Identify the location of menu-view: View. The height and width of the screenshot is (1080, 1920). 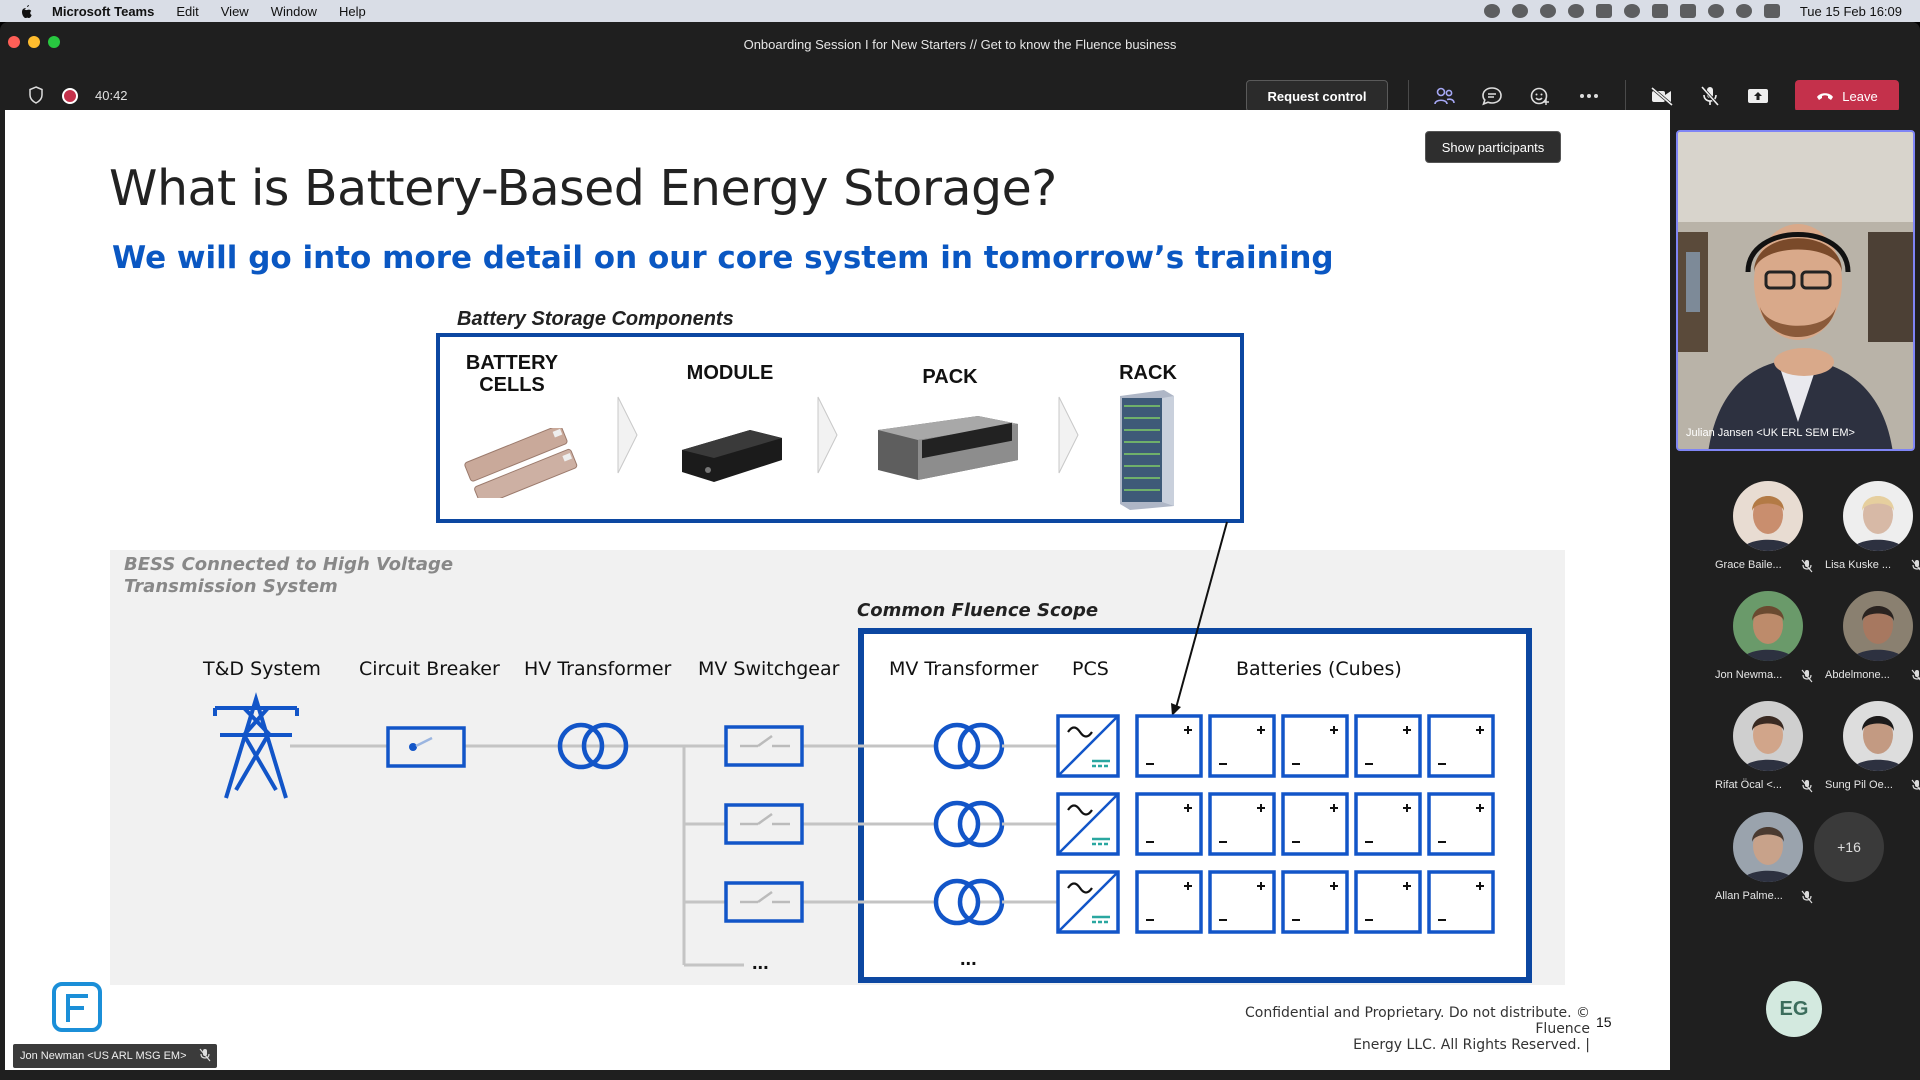
(235, 11).